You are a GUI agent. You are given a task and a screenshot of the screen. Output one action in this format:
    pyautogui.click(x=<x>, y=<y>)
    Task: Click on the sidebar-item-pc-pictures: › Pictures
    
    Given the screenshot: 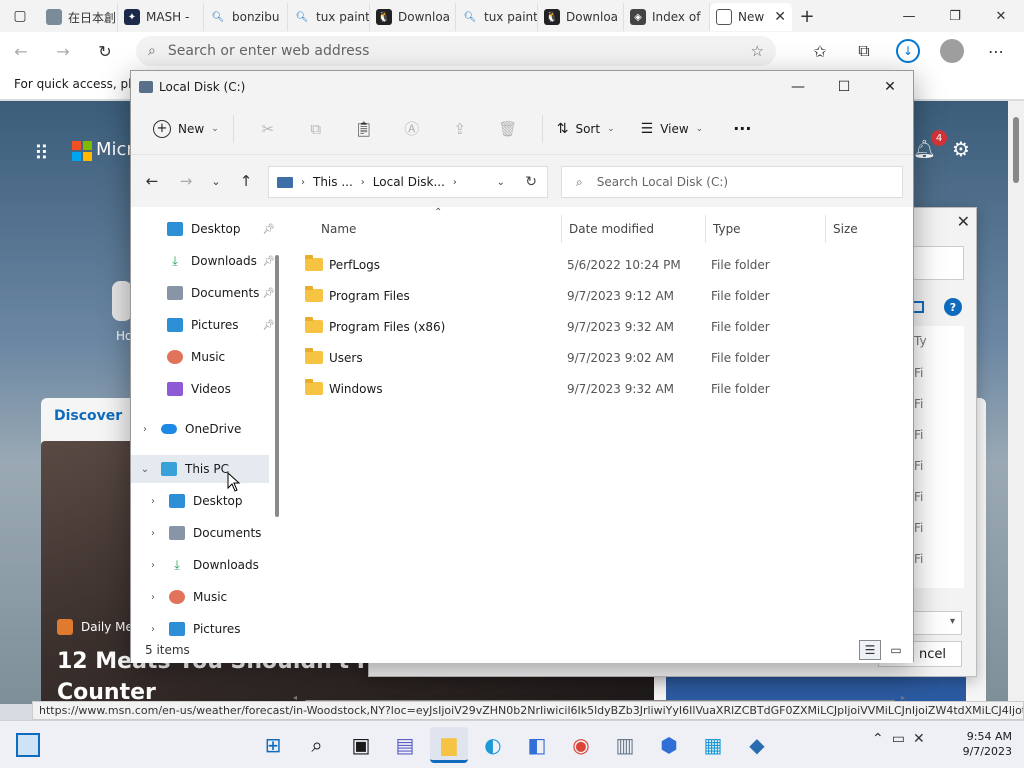 What is the action you would take?
    pyautogui.click(x=206, y=626)
    